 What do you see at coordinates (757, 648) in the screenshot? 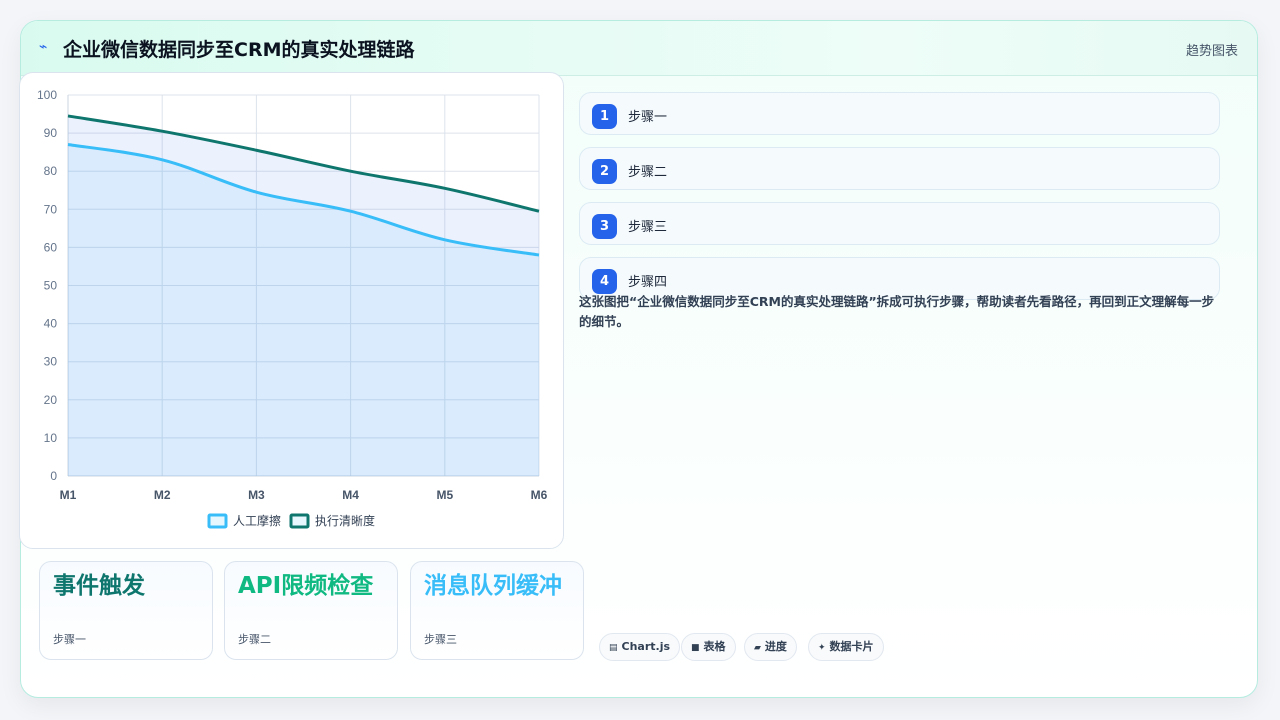
I see `progress-icon: ▰` at bounding box center [757, 648].